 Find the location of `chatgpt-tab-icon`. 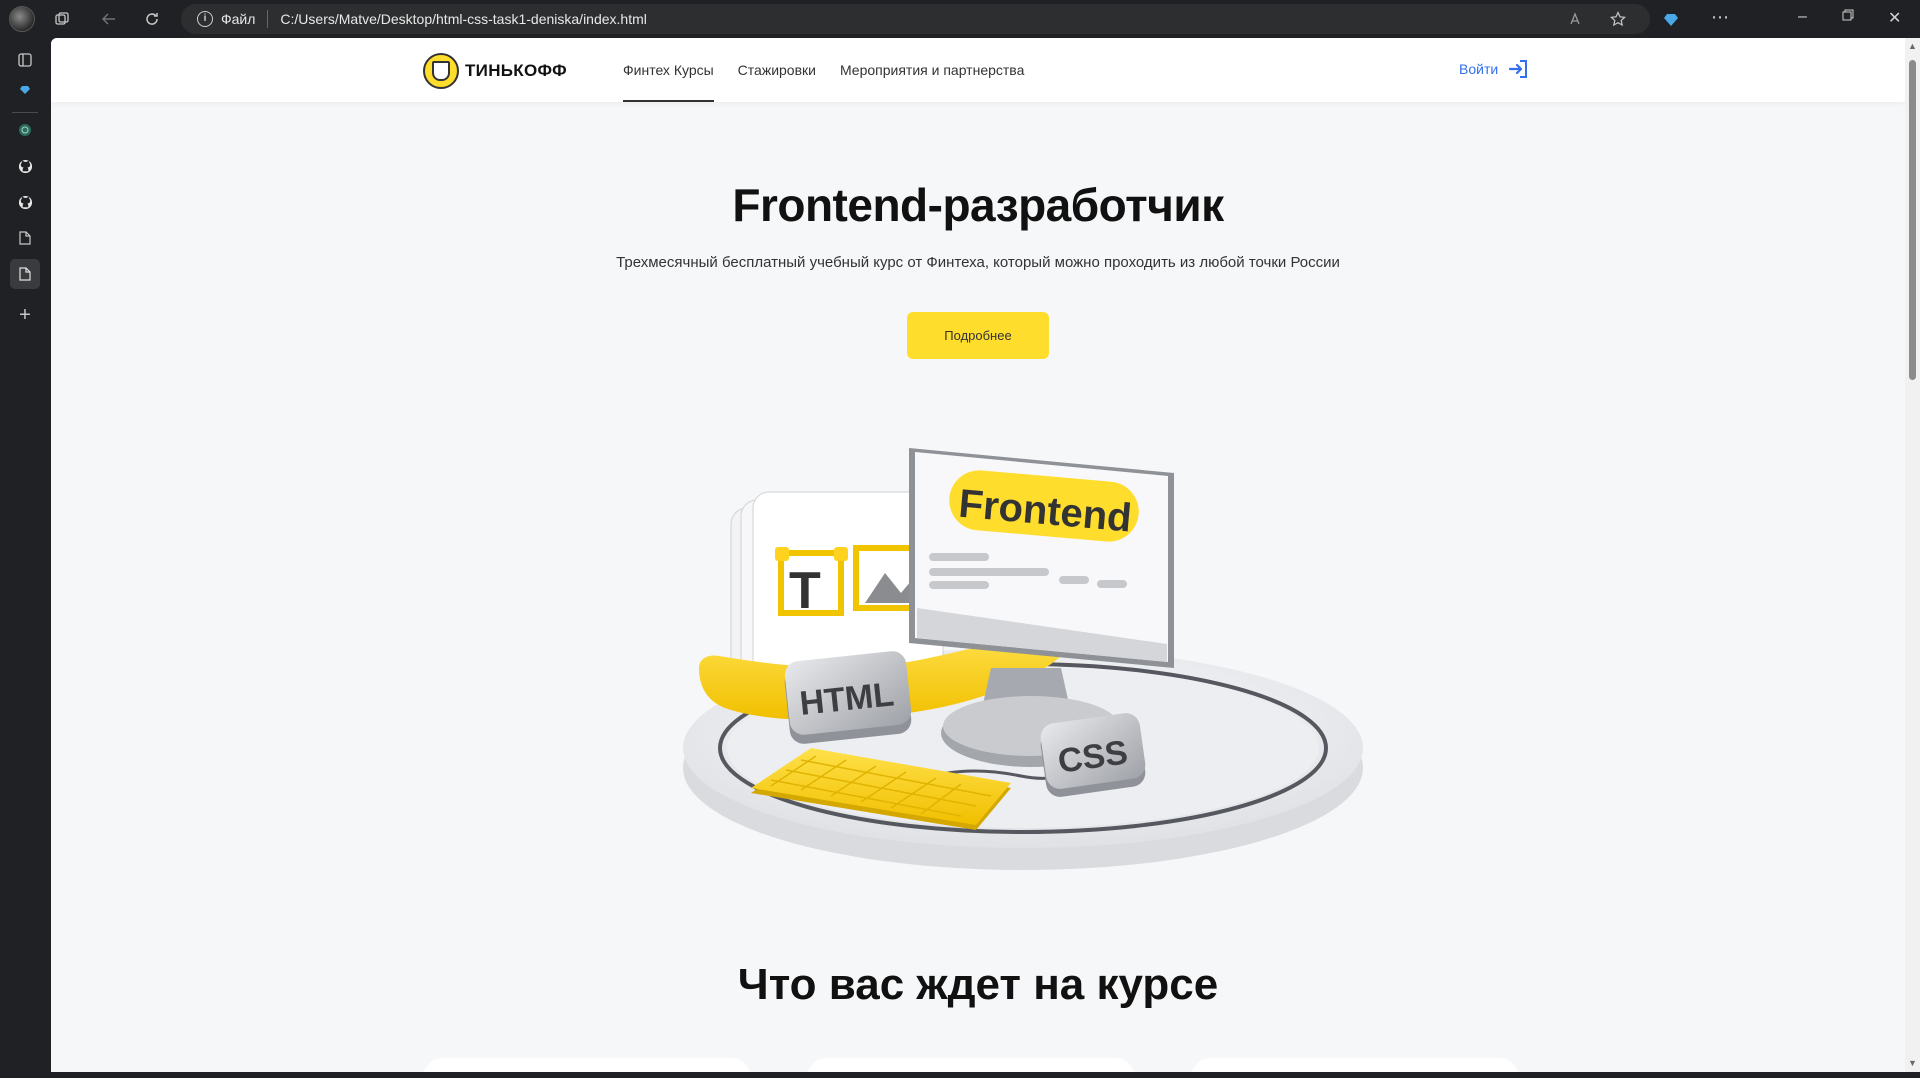

chatgpt-tab-icon is located at coordinates (25, 130).